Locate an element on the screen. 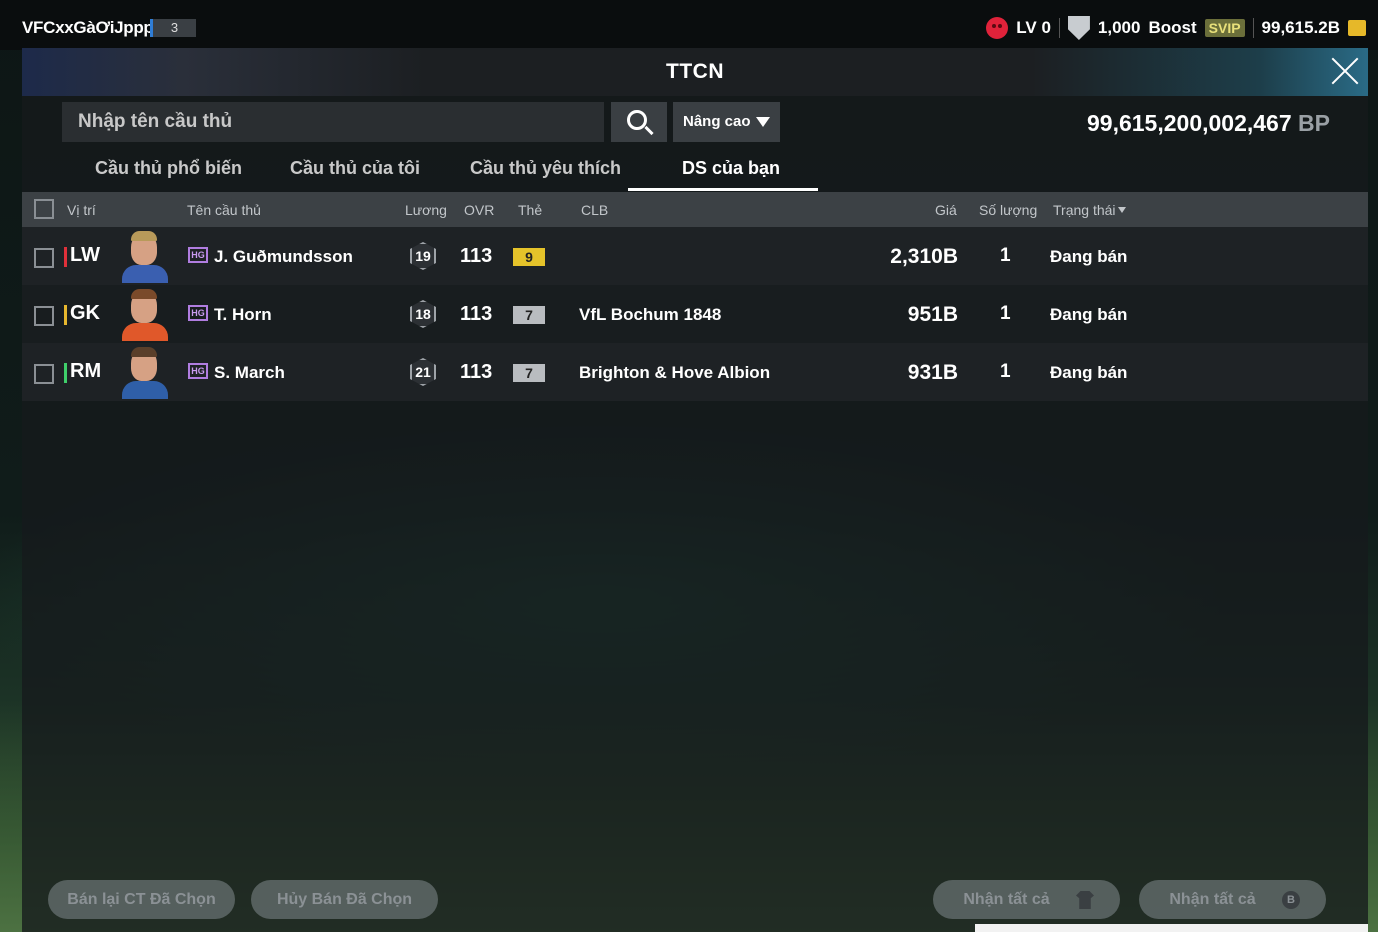 The width and height of the screenshot is (1378, 932). collect-all-bp-label: Nhận tất cả is located at coordinates (1212, 899).